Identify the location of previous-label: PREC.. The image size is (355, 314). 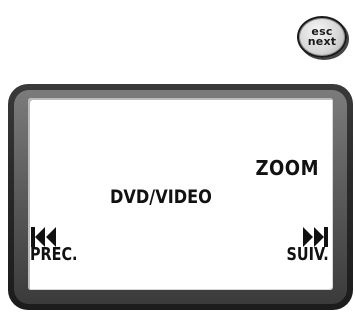
(54, 254).